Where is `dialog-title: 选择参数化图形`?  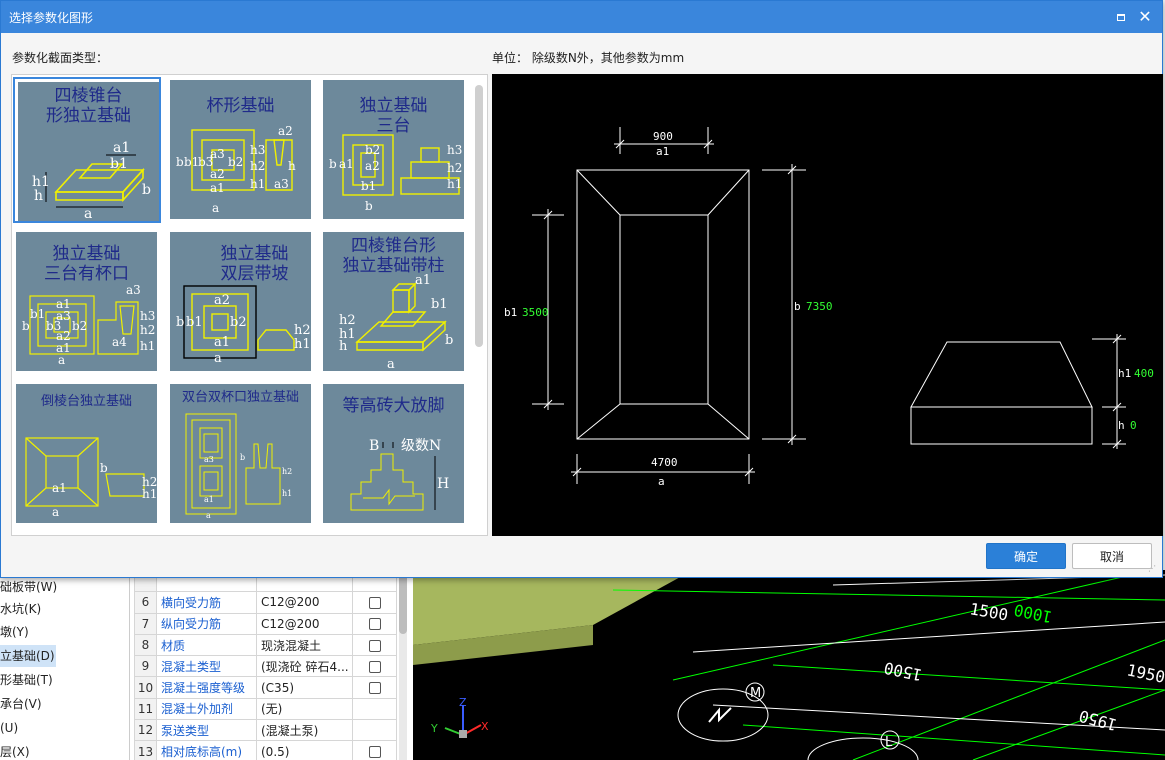
dialog-title: 选择参数化图形 is located at coordinates (51, 18).